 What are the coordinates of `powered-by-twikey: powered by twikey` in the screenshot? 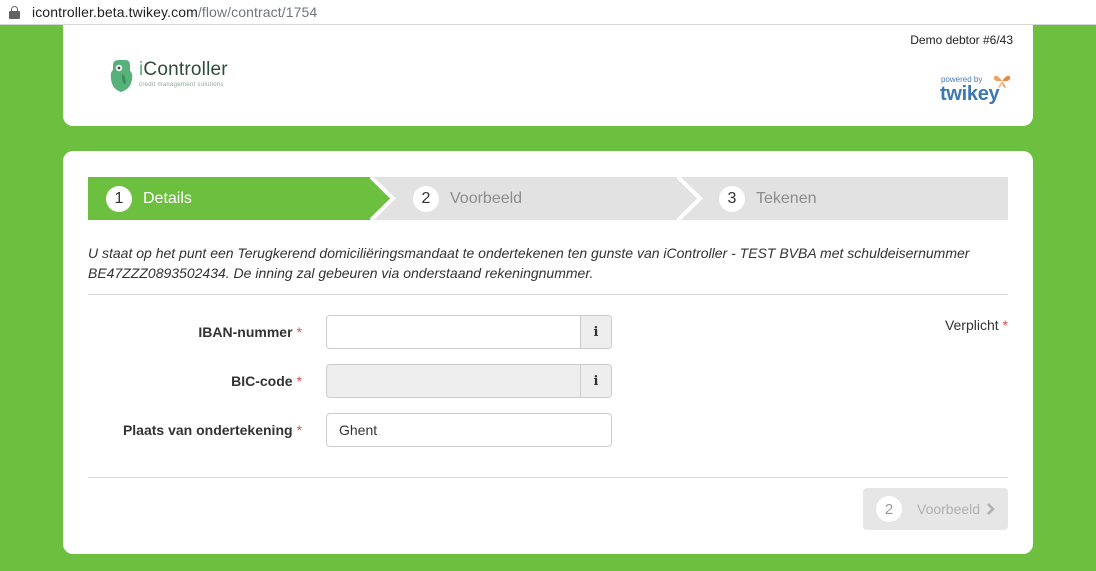 It's located at (972, 91).